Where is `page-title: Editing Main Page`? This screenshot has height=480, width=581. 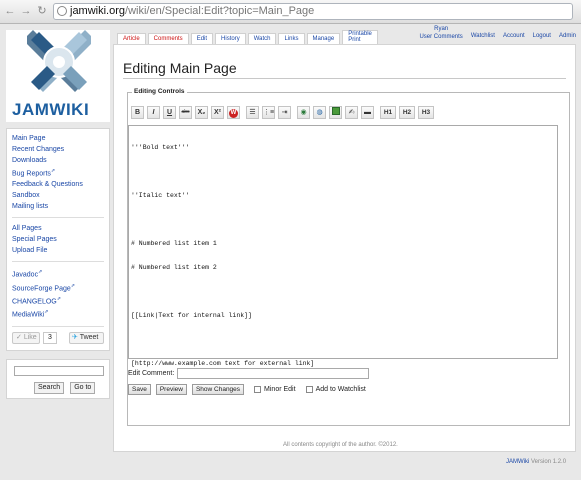
page-title: Editing Main Page is located at coordinates (180, 68).